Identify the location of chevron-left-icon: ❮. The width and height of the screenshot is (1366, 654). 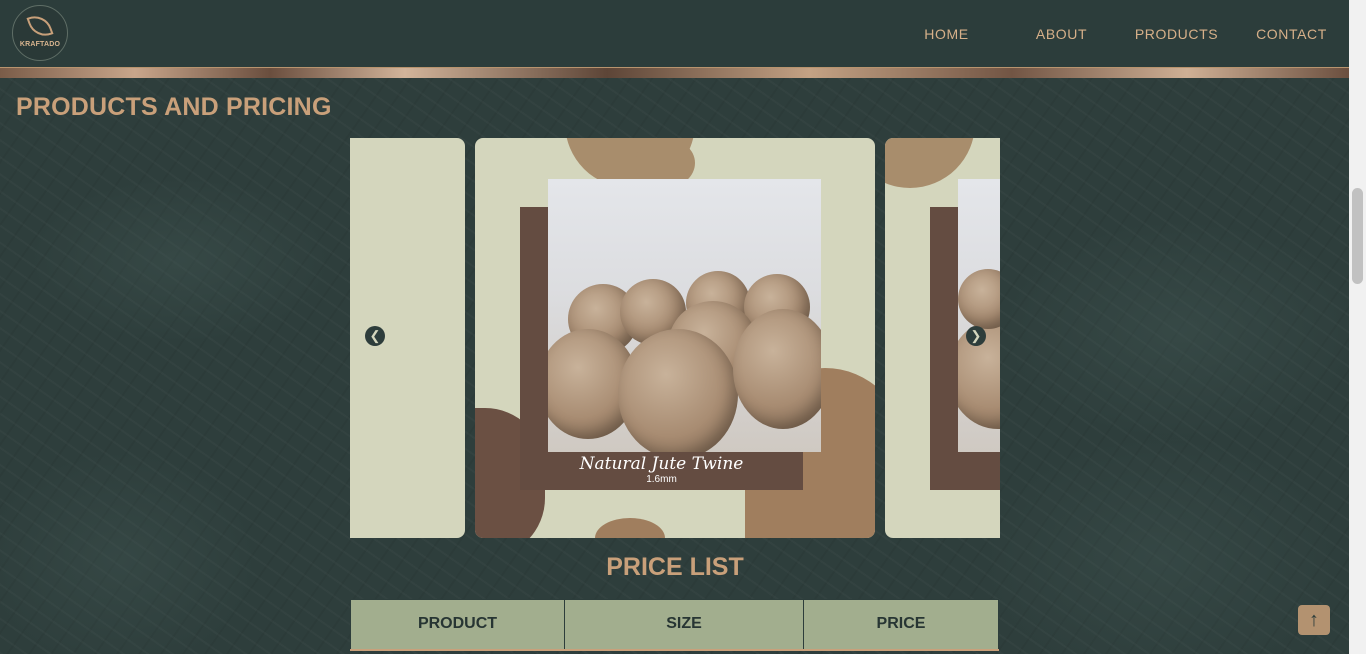
(375, 336).